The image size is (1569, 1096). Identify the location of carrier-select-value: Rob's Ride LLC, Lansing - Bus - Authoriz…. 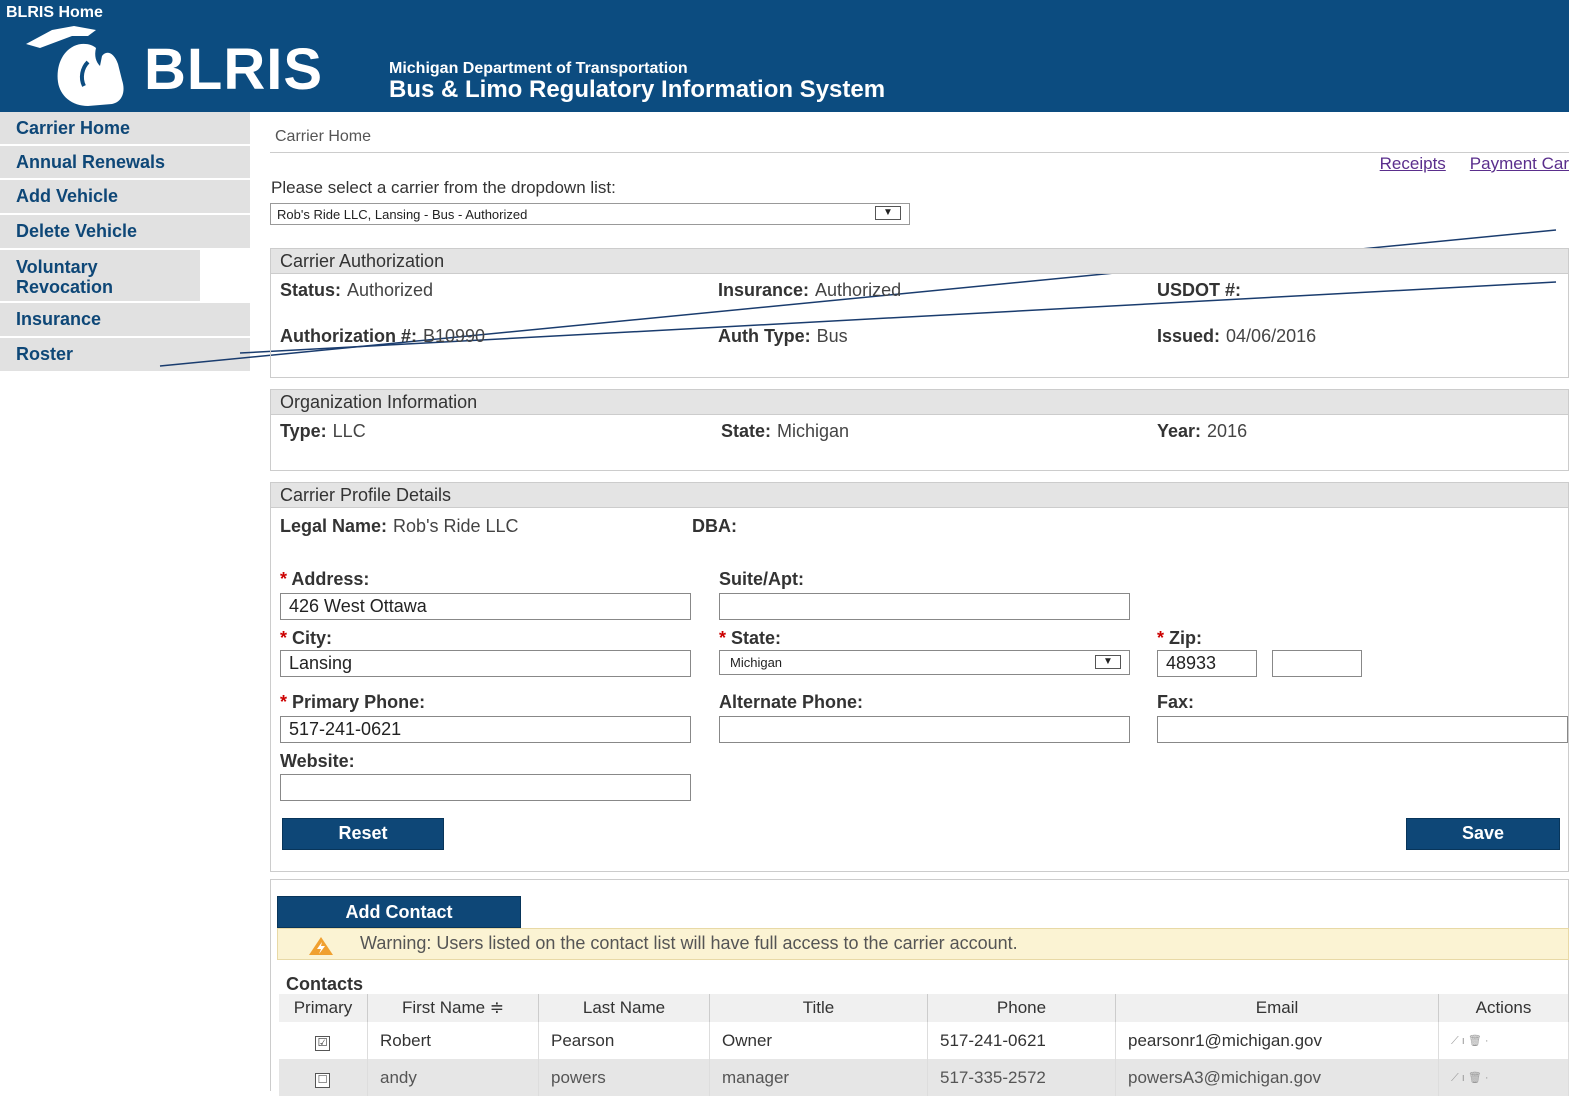
(402, 214).